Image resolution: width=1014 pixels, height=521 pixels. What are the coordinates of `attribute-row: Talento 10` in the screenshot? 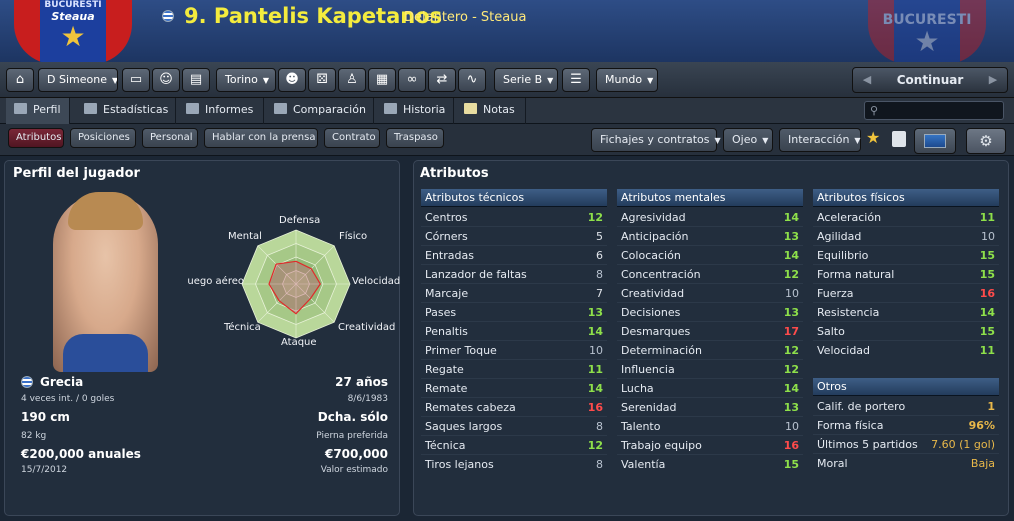 It's located at (712, 426).